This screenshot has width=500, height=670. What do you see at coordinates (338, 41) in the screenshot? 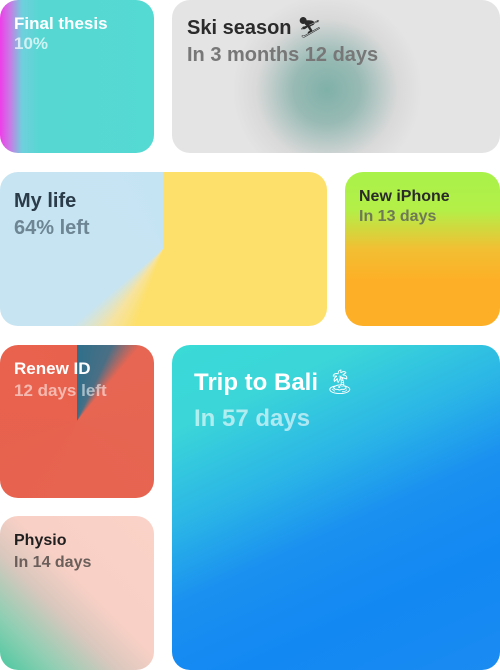
I see `tile-text: Ski season ⛷ In 3 months 12 days` at bounding box center [338, 41].